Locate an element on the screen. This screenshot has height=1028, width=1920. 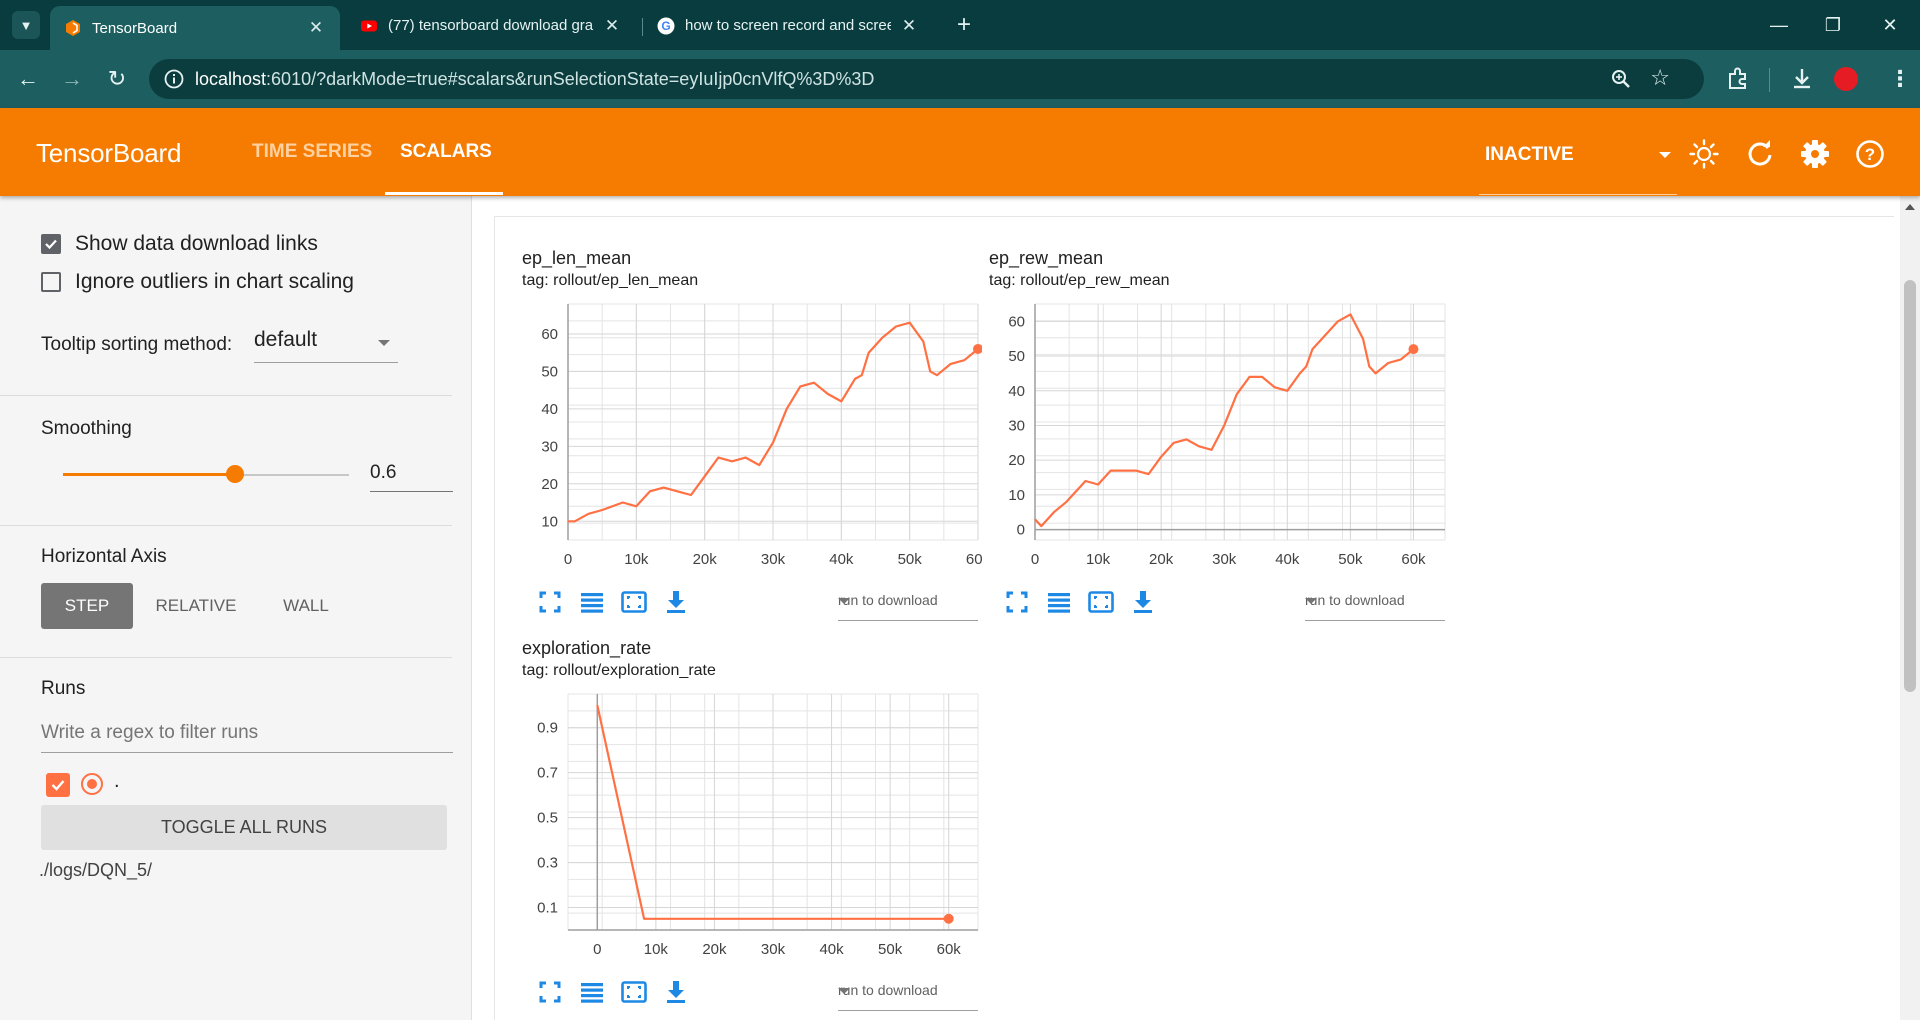
tab-time-series: TIME SERIES is located at coordinates (312, 152).